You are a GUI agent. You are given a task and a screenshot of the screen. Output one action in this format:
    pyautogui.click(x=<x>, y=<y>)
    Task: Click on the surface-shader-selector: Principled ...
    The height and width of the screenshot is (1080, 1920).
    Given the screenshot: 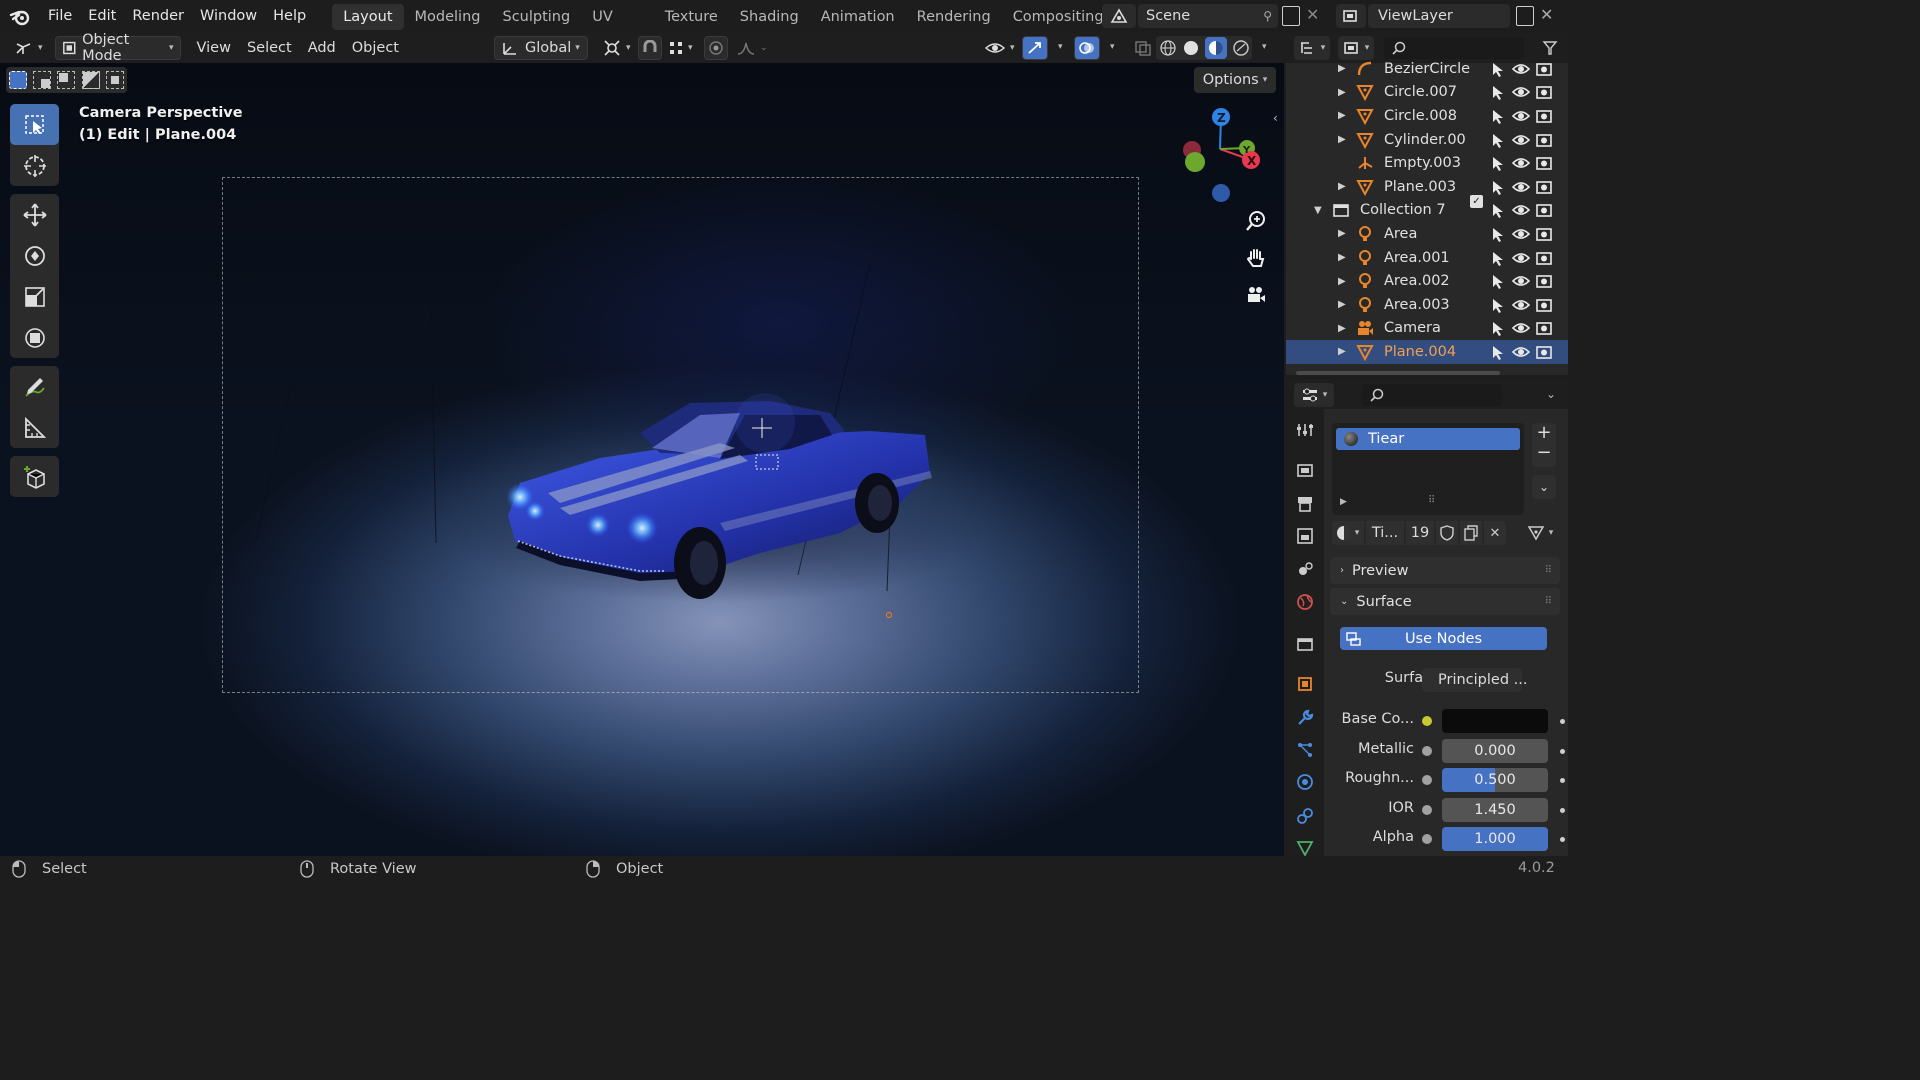 What is the action you would take?
    pyautogui.click(x=1474, y=680)
    